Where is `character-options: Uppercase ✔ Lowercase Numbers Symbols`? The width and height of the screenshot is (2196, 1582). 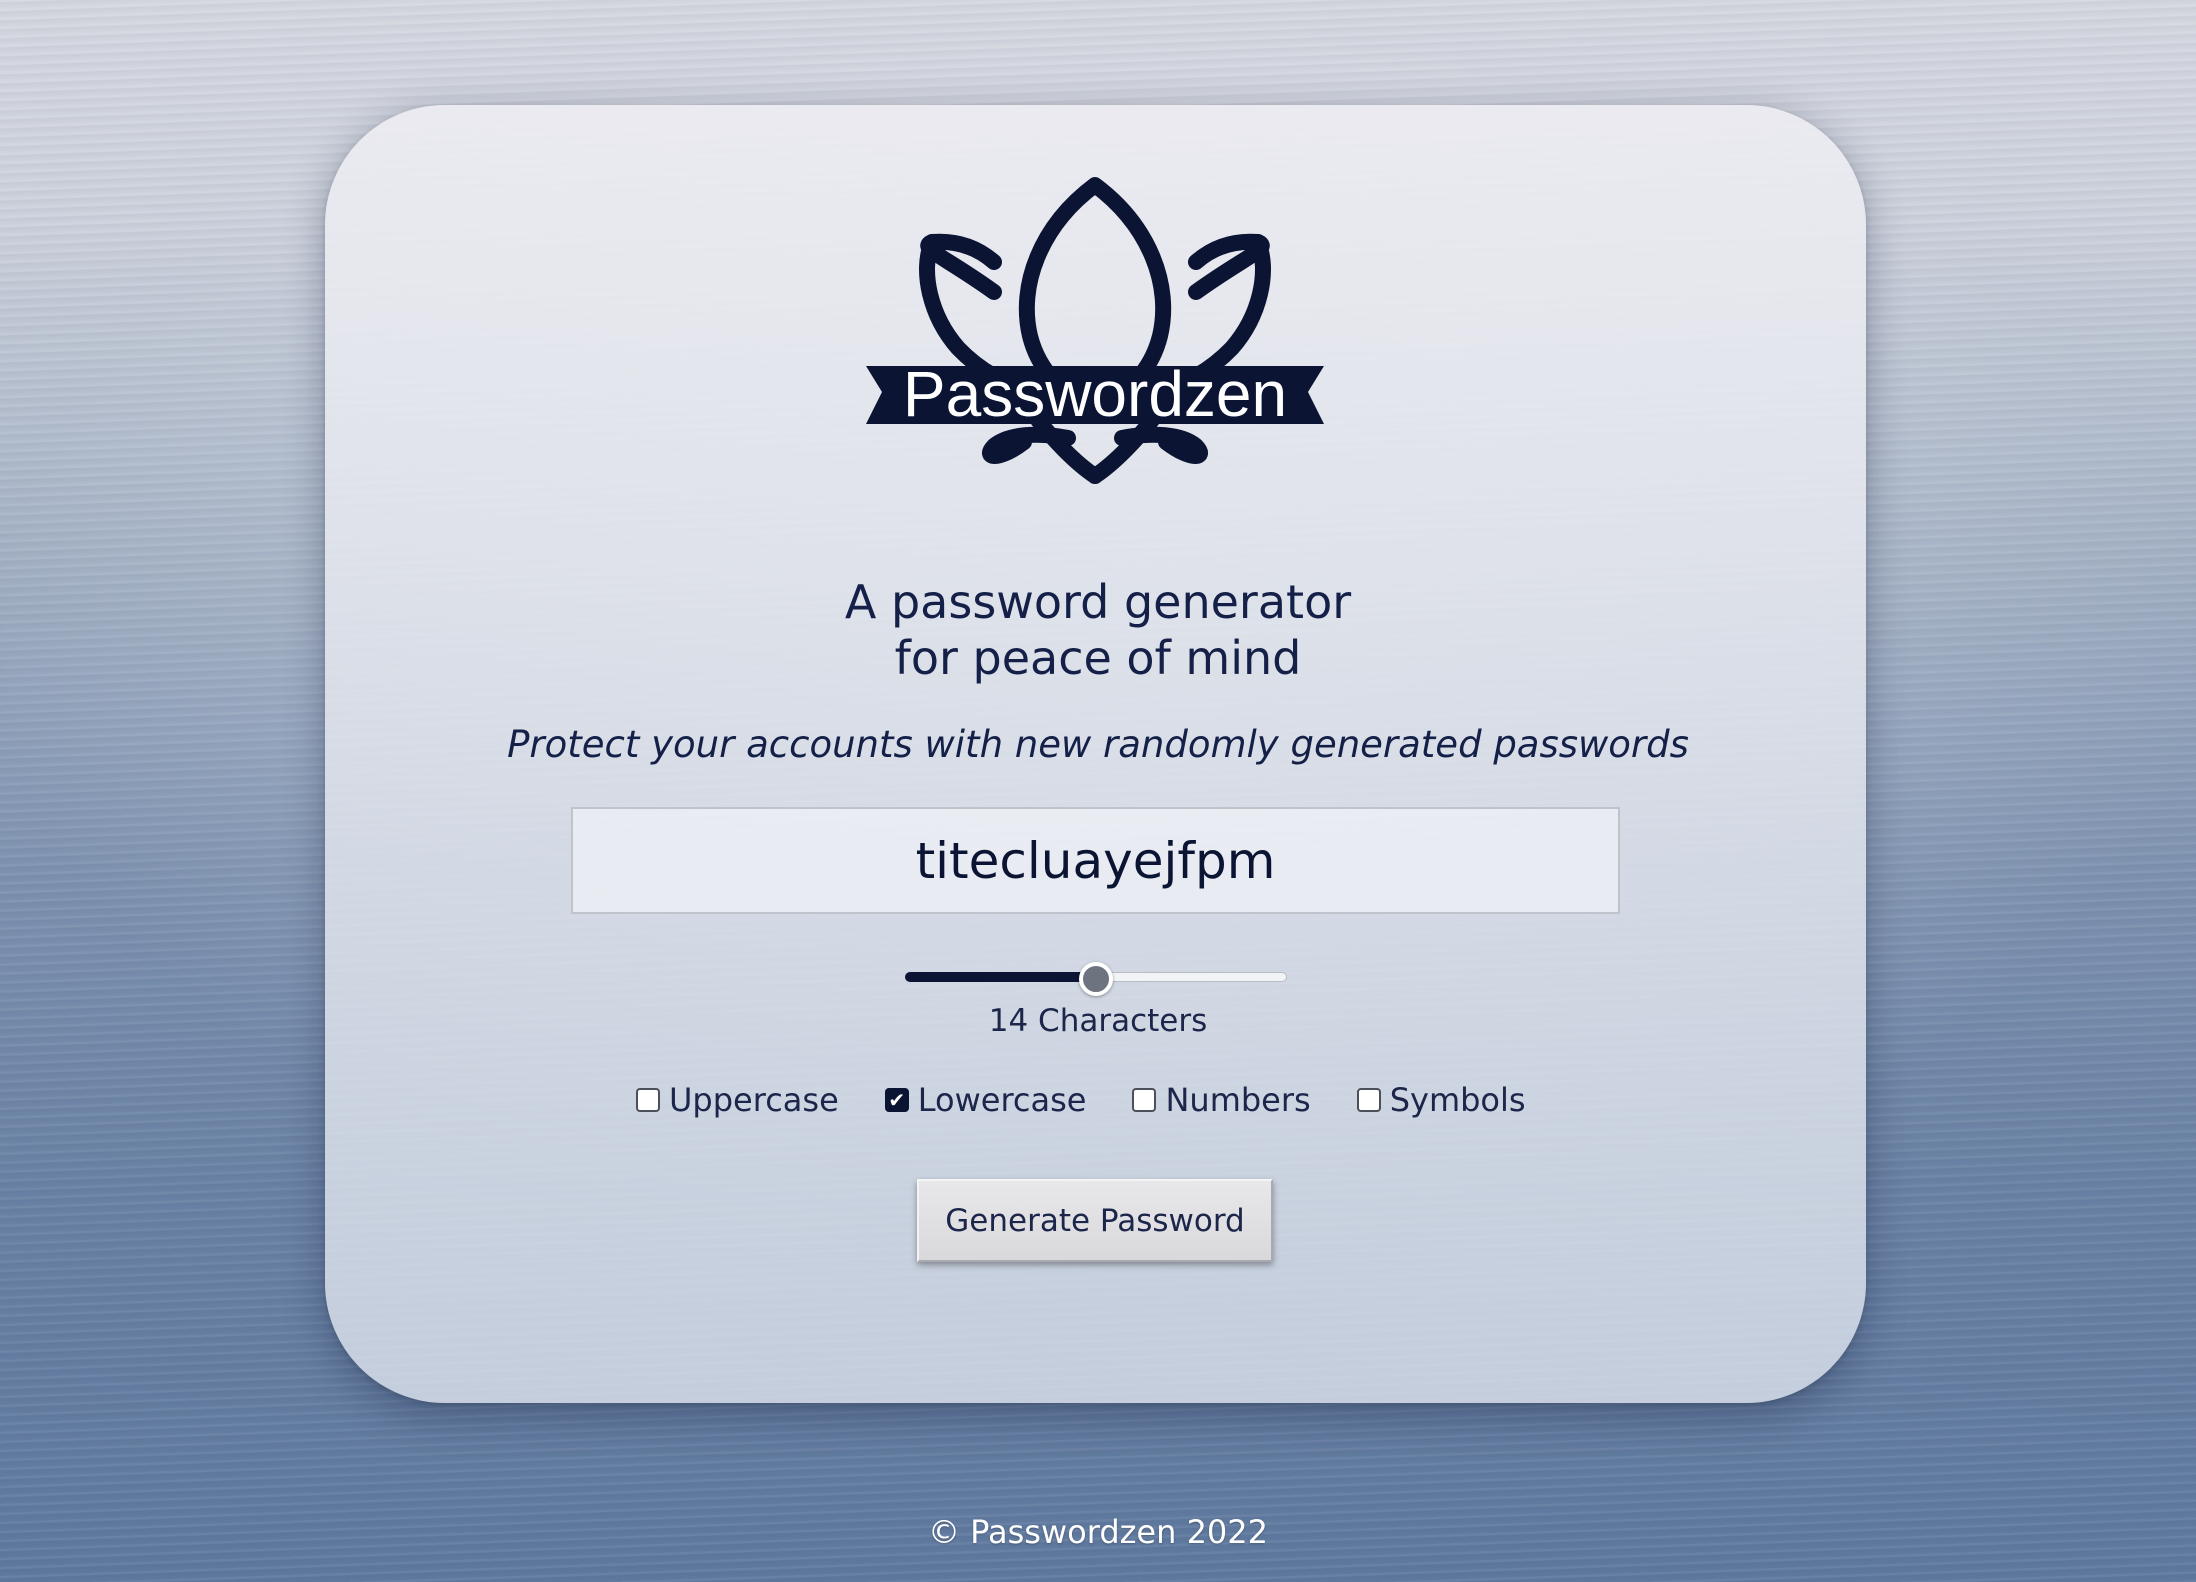 character-options: Uppercase ✔ Lowercase Numbers Symbols is located at coordinates (1081, 1100).